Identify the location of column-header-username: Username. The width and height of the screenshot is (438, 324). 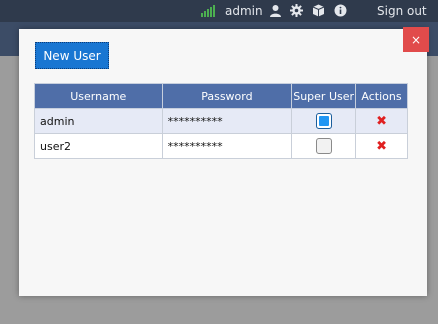
(98, 96).